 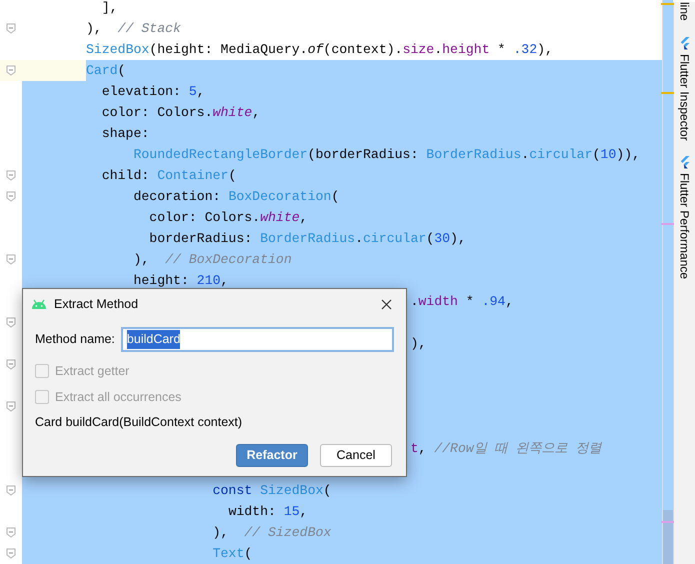 What do you see at coordinates (232, 554) in the screenshot?
I see `code-line: Text(` at bounding box center [232, 554].